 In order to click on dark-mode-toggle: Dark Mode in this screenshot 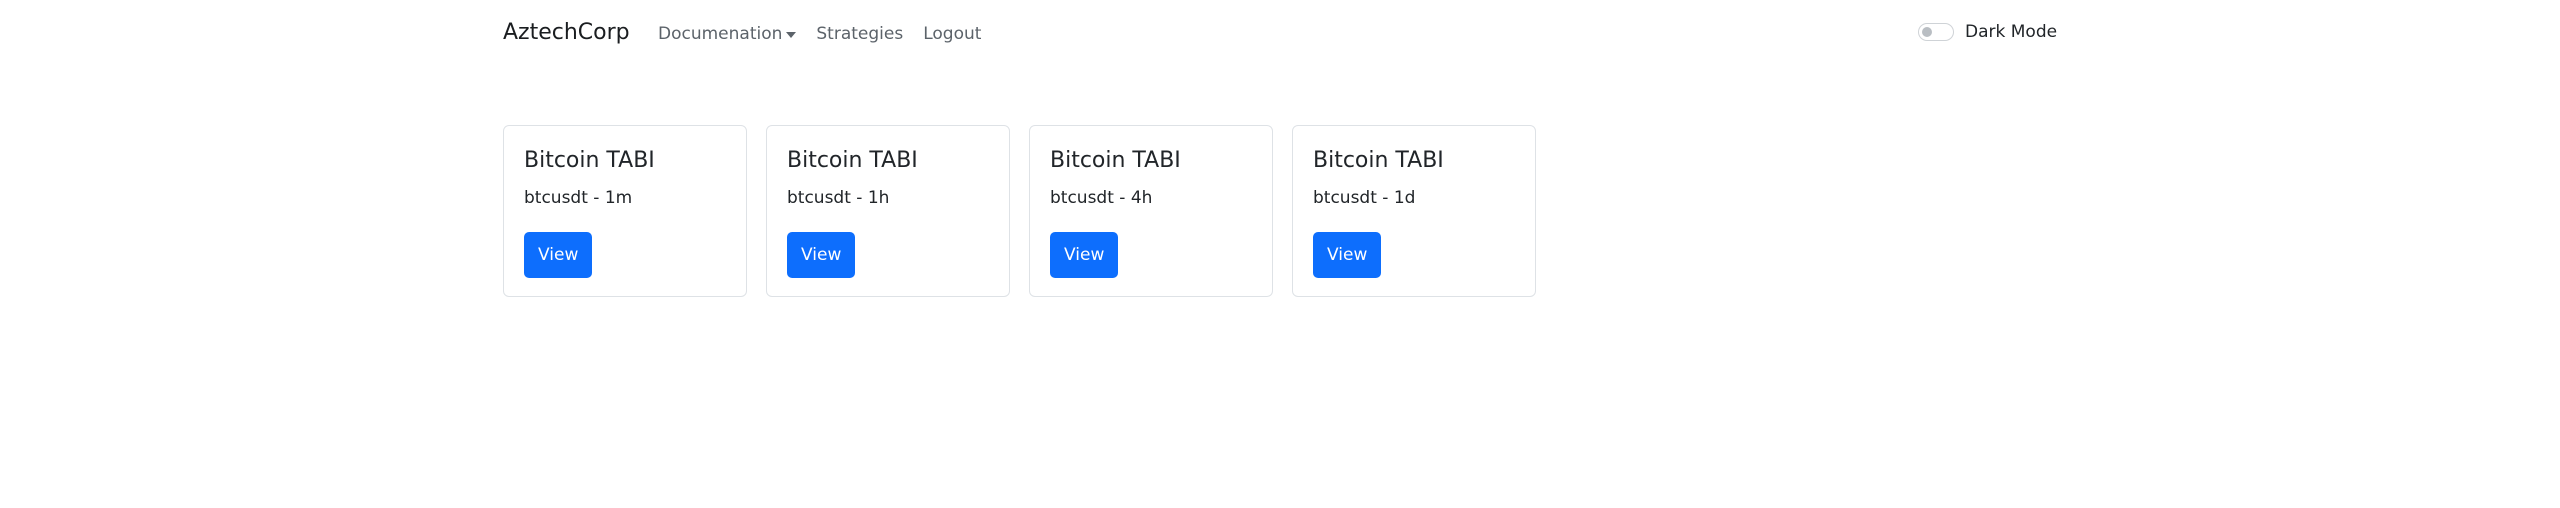, I will do `click(1987, 32)`.